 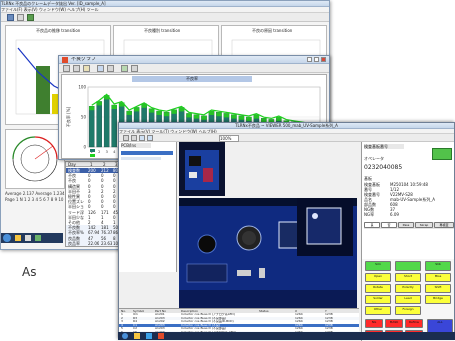 I want to click on legend-swatch, so click(x=92, y=155).